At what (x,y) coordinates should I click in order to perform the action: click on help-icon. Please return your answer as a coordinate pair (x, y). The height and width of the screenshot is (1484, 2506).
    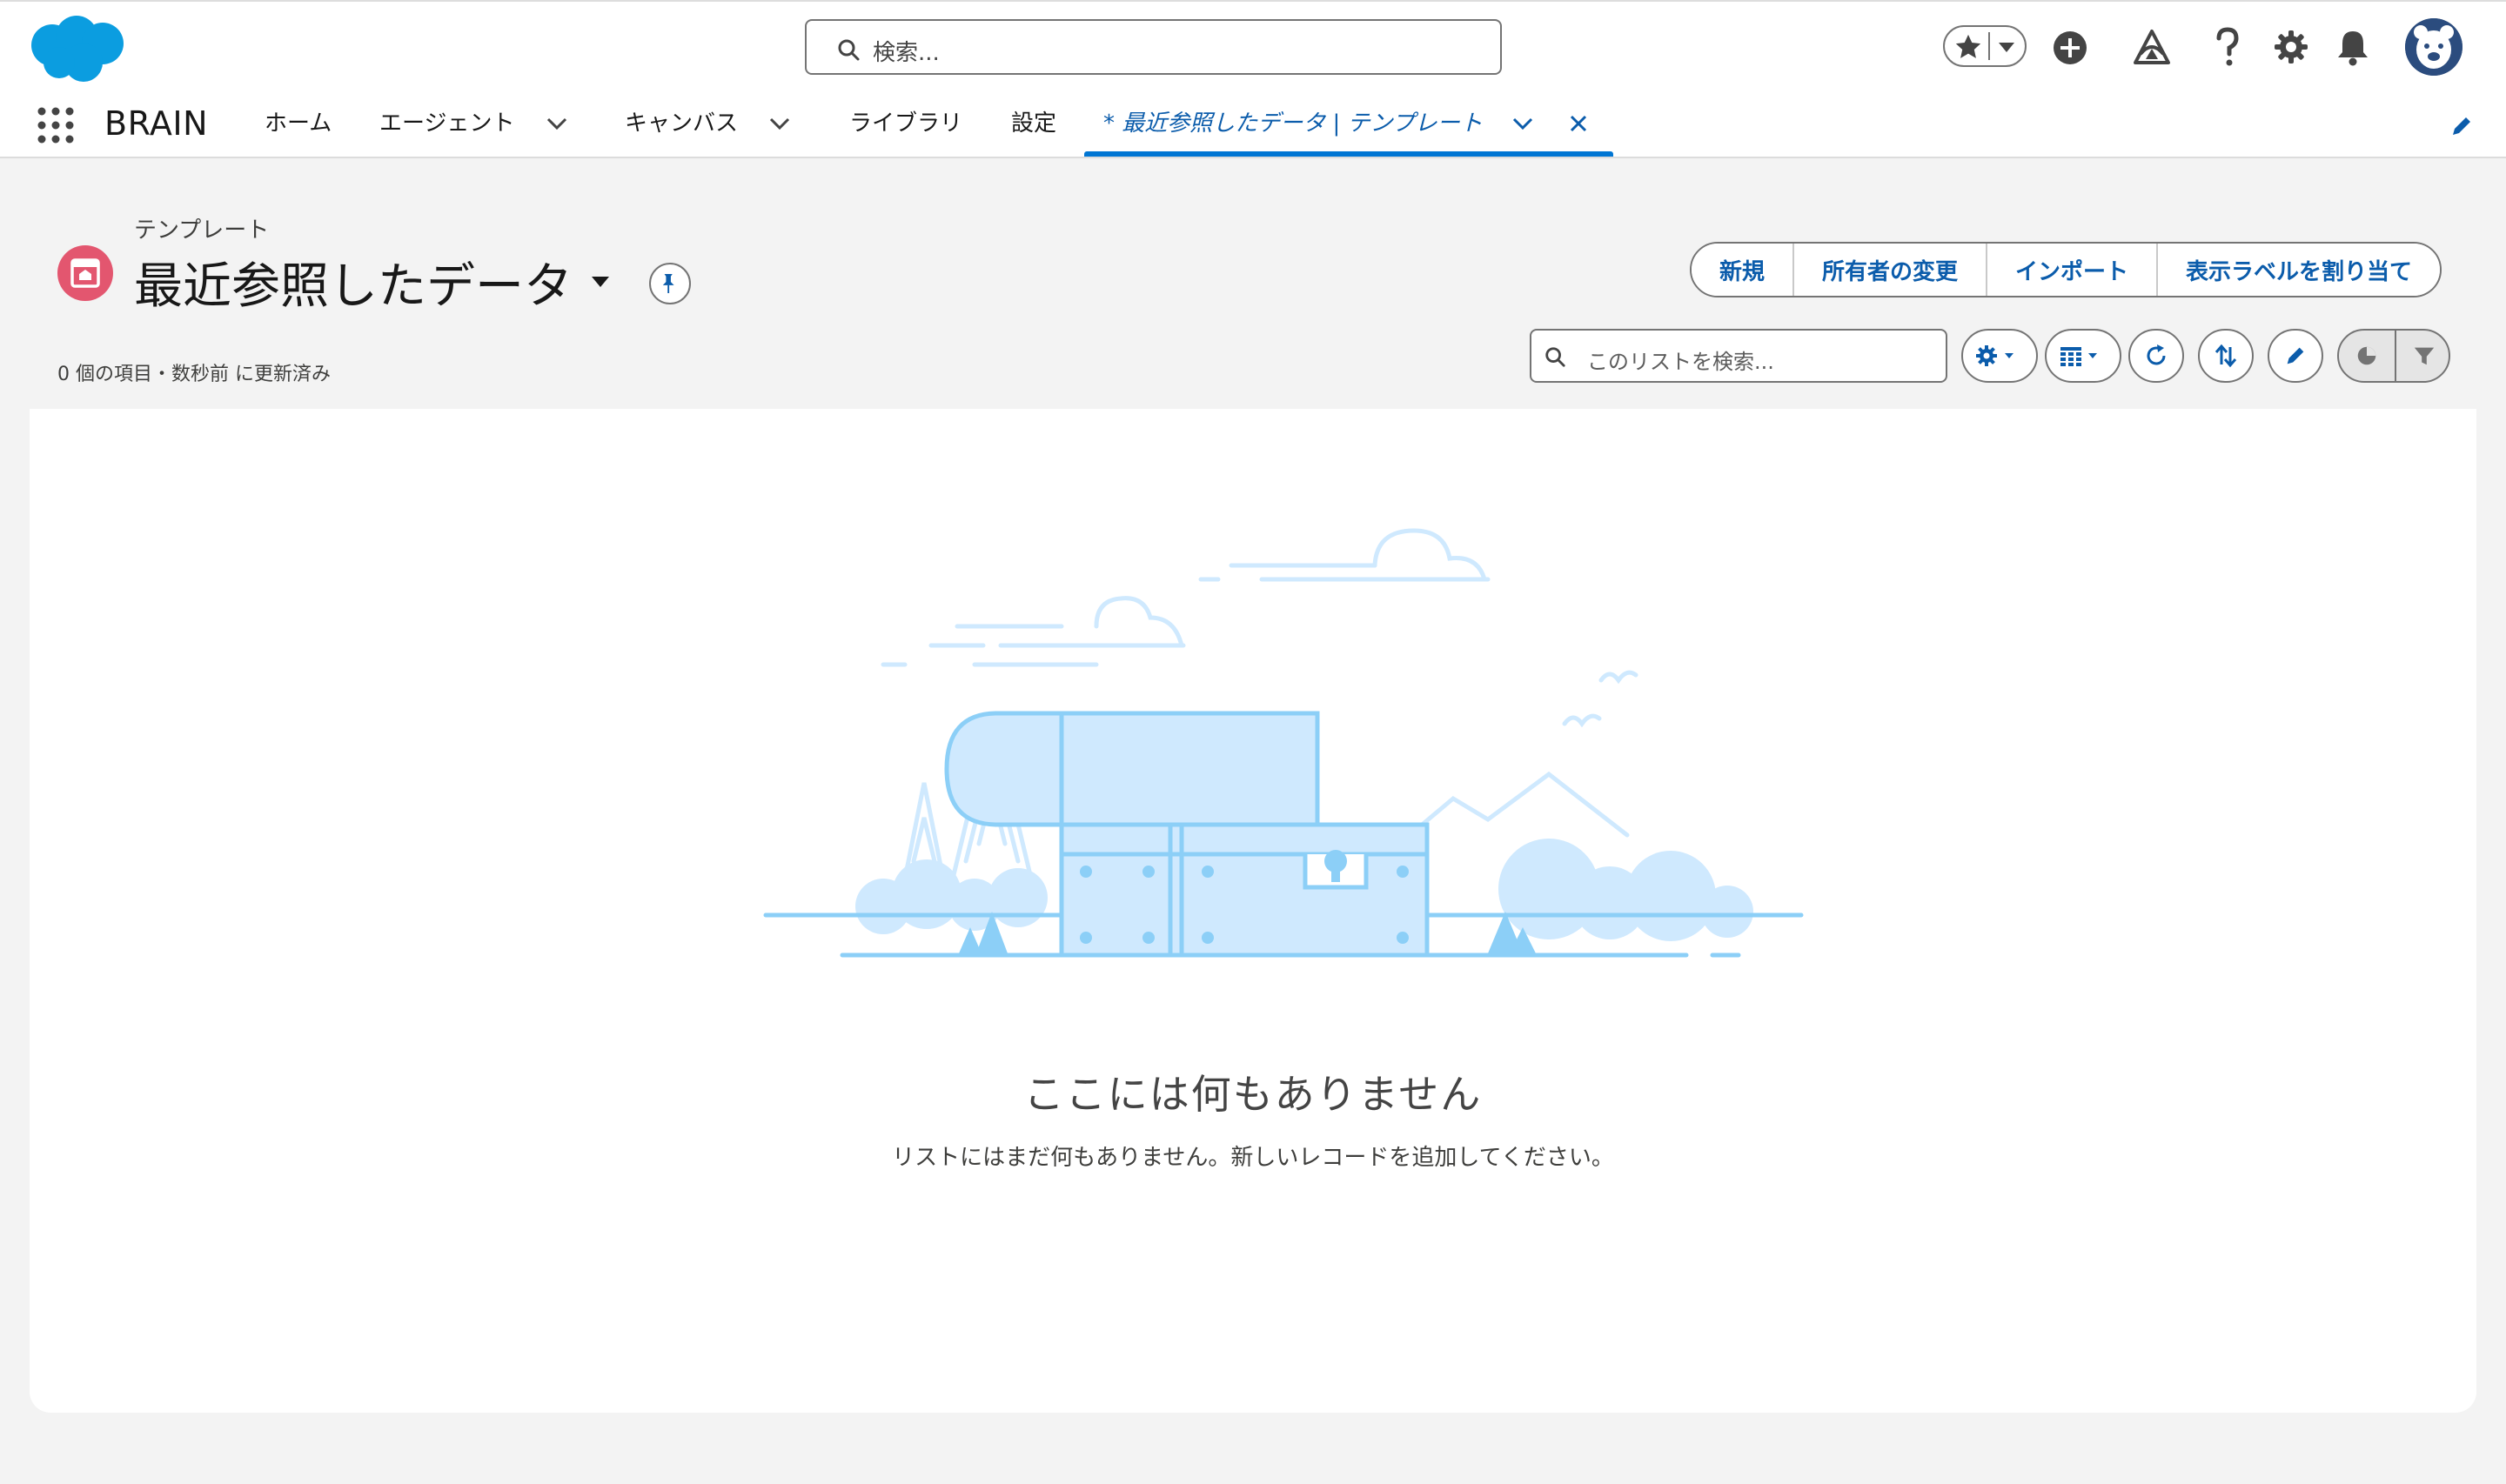
    Looking at the image, I should click on (2227, 47).